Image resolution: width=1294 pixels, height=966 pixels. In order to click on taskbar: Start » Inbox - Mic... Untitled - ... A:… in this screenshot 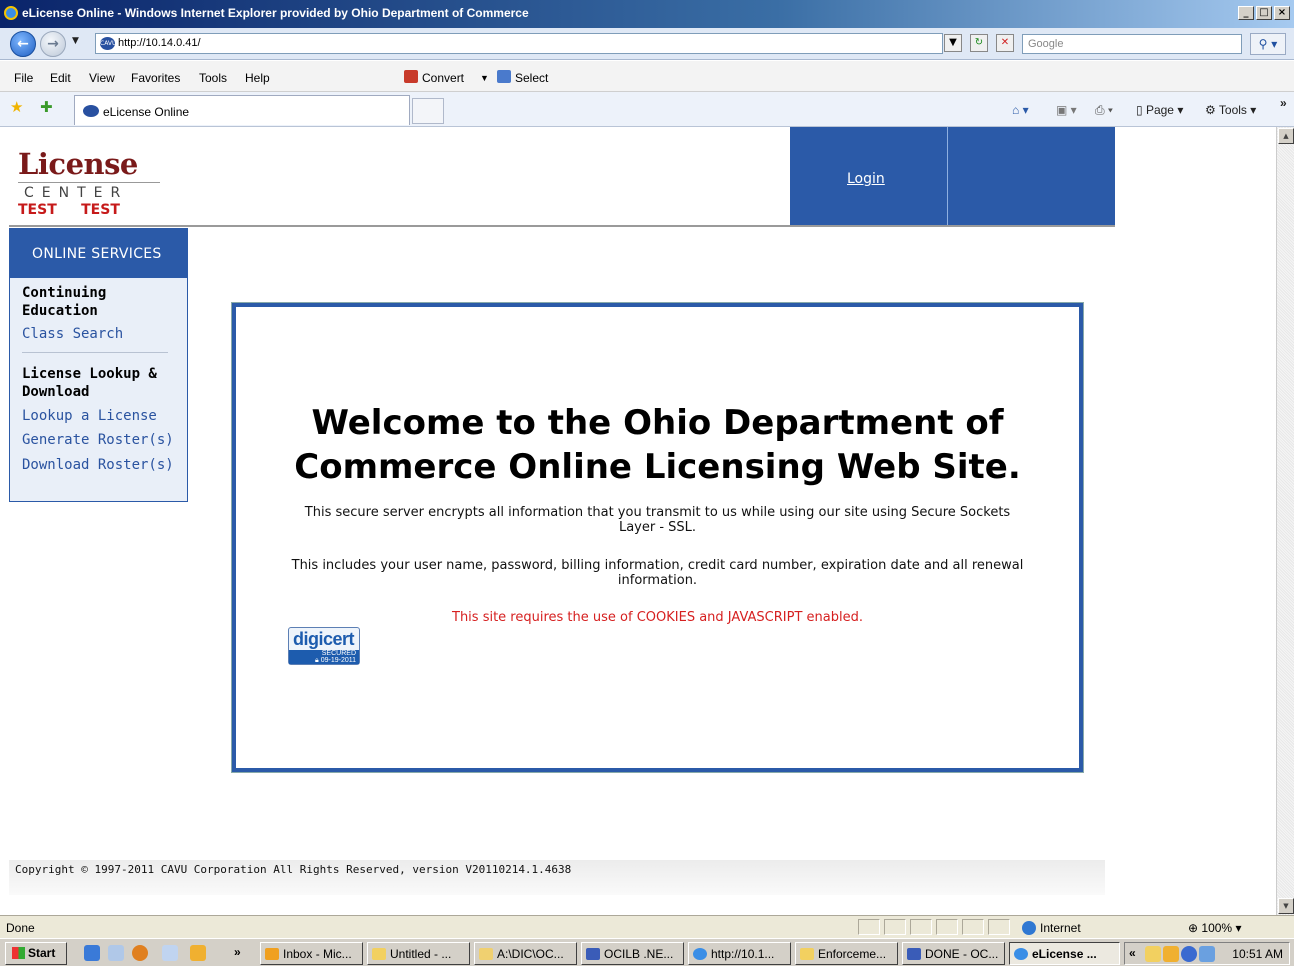, I will do `click(647, 952)`.